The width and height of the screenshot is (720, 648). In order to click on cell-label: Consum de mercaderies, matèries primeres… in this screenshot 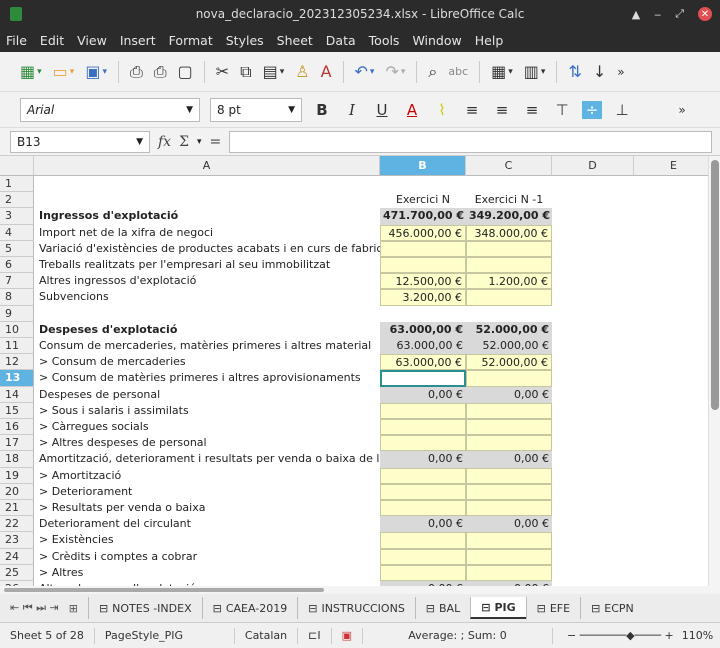, I will do `click(205, 346)`.